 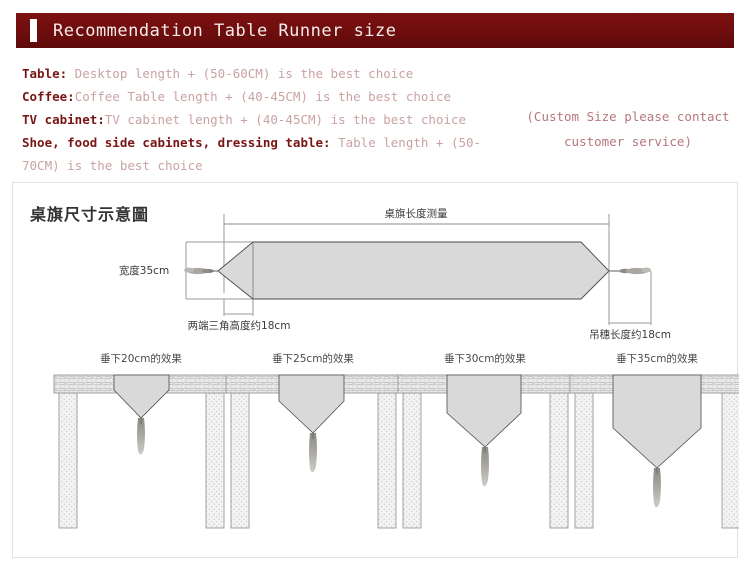 What do you see at coordinates (485, 467) in the screenshot?
I see `table-example-3-tassel-icon` at bounding box center [485, 467].